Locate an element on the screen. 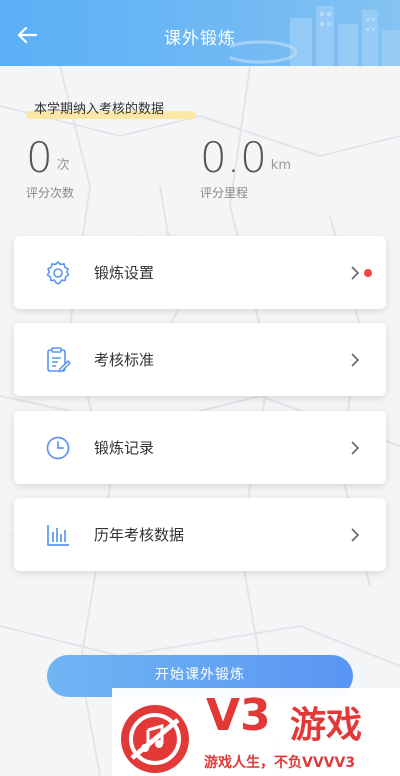  watermark: V3 游戏 游戏人生，不负VVVV3 is located at coordinates (256, 732).